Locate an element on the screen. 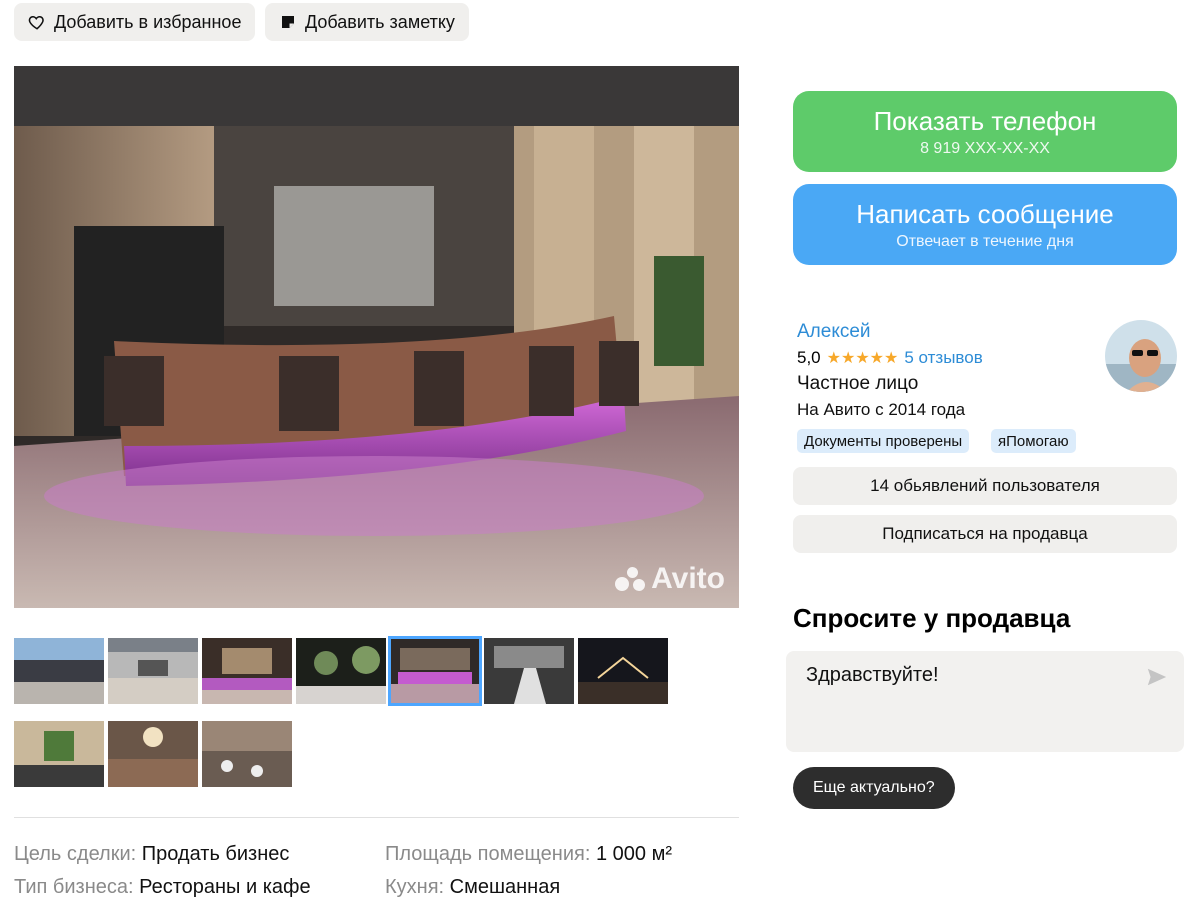  thumb-hall-tables is located at coordinates (247, 754).